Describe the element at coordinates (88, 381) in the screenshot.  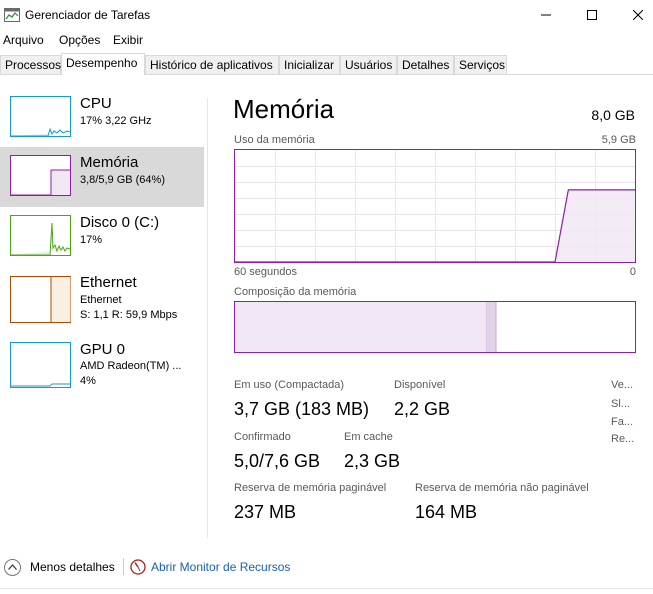
I see `sidebar-item-sub2: 4%` at that location.